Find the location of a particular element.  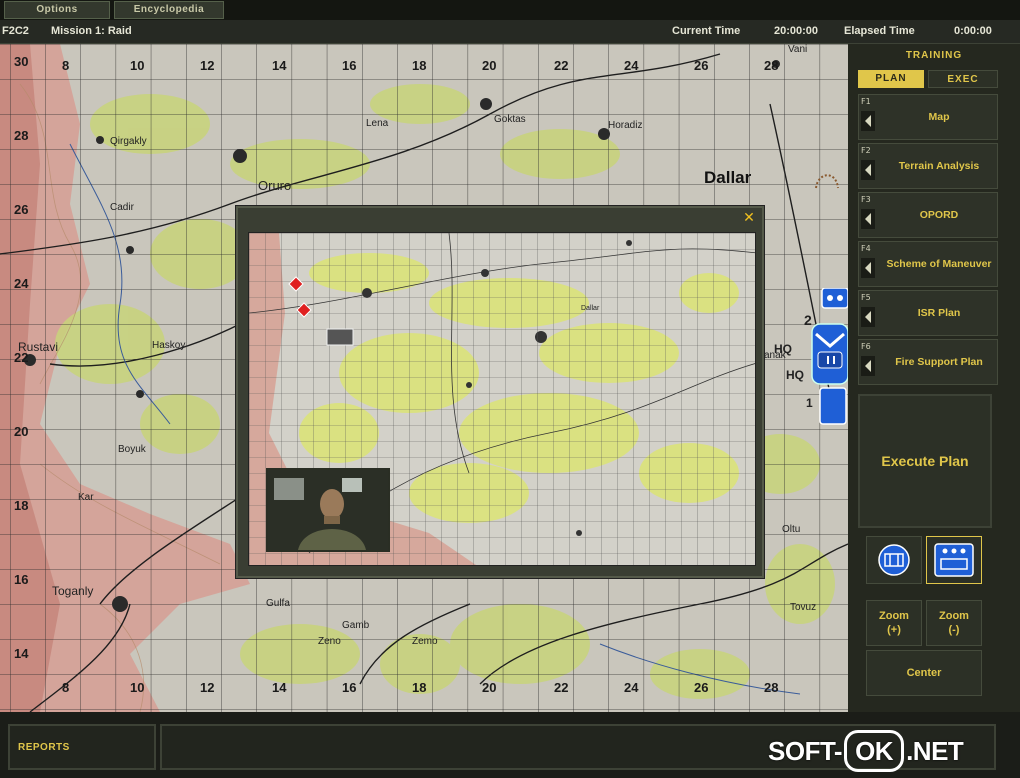

zoom-out-button: Zoom (-) is located at coordinates (954, 623).